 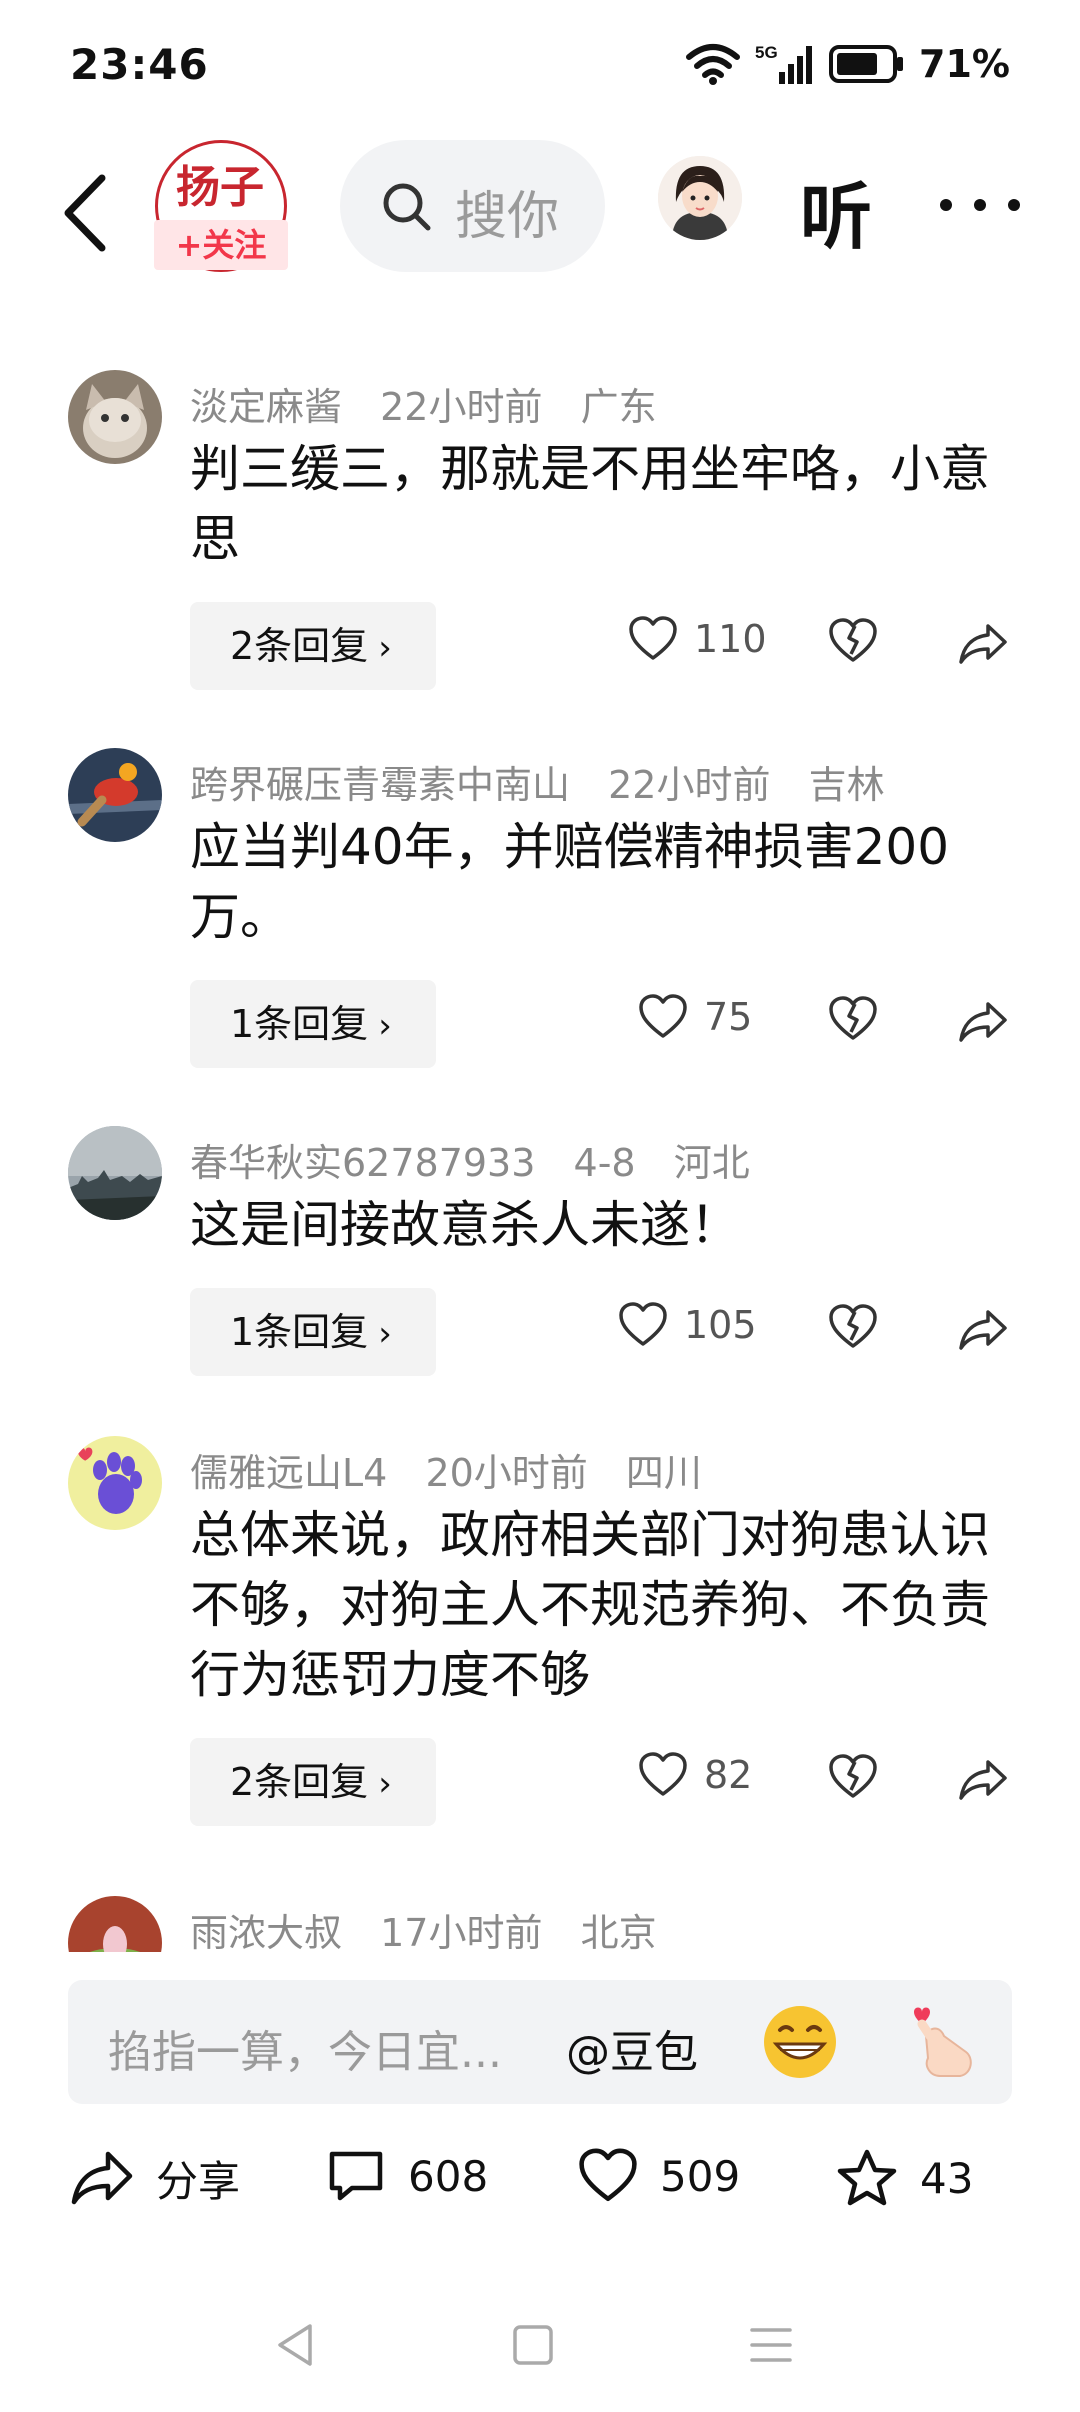 What do you see at coordinates (266, 1931) in the screenshot?
I see `commenter-name: 雨浓大叔` at bounding box center [266, 1931].